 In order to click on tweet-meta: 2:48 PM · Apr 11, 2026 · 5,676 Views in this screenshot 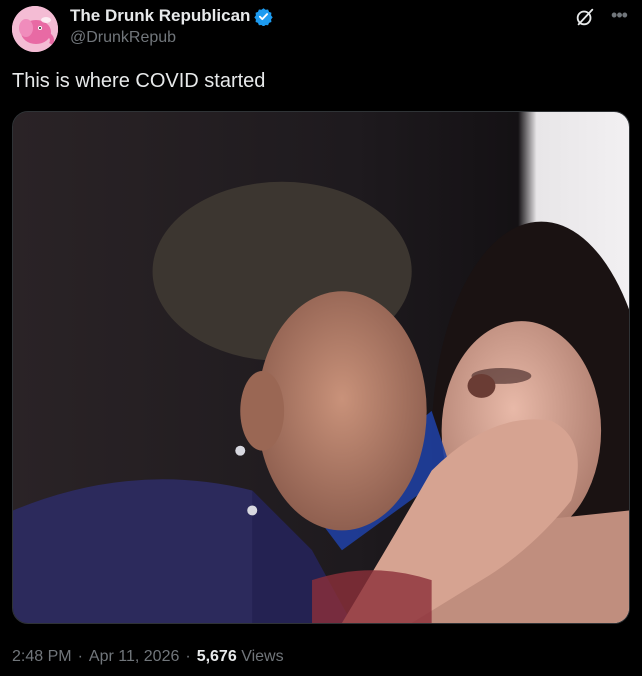, I will do `click(148, 657)`.